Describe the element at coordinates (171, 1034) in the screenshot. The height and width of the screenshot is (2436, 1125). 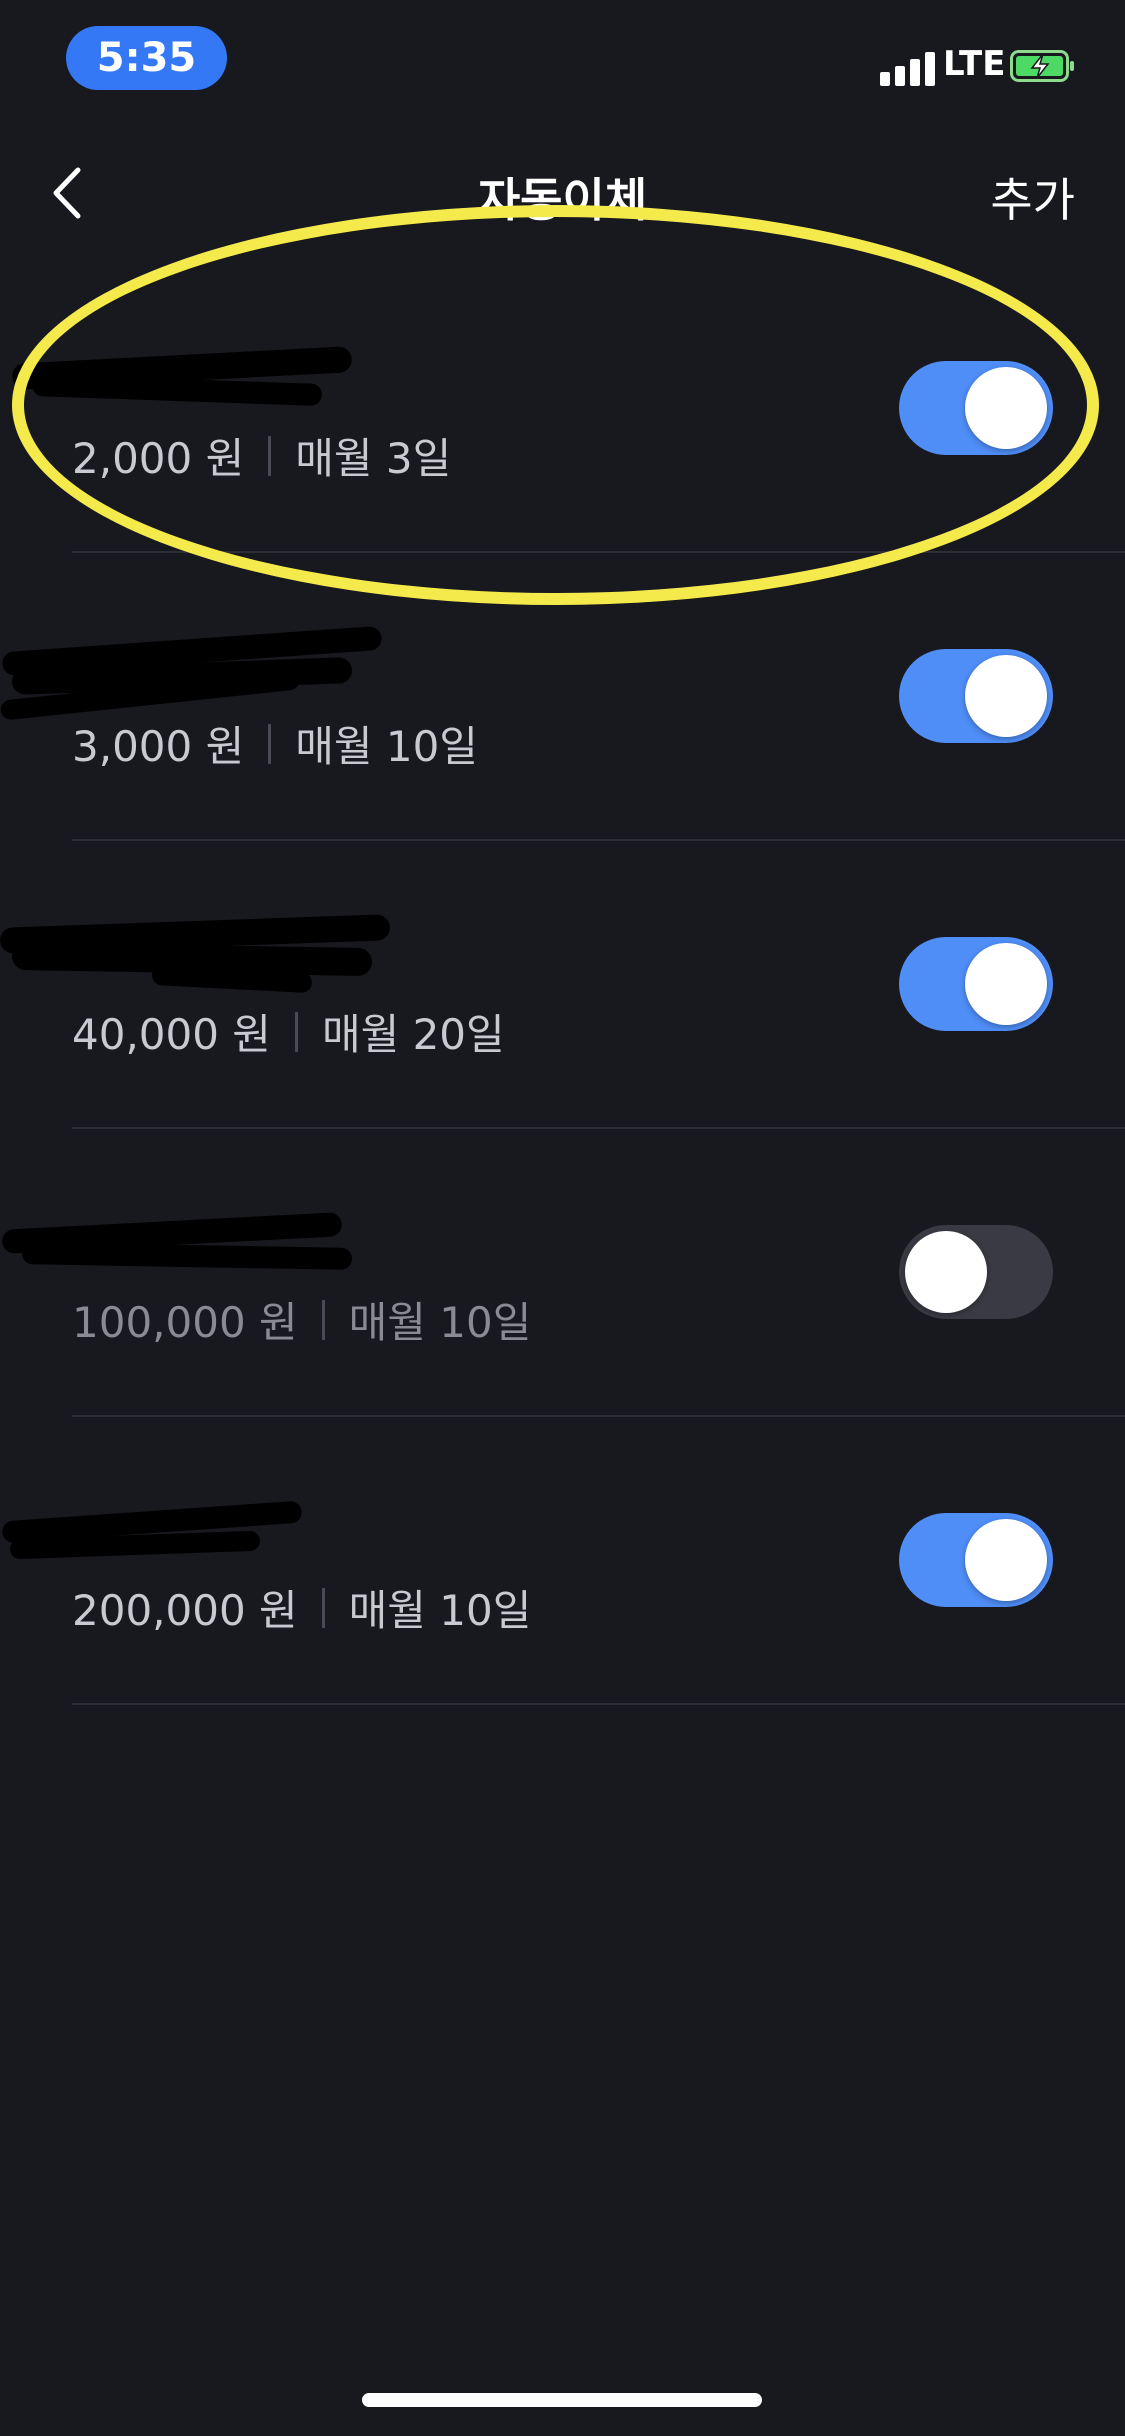
I see `transfer-amount: 40,000 원` at that location.